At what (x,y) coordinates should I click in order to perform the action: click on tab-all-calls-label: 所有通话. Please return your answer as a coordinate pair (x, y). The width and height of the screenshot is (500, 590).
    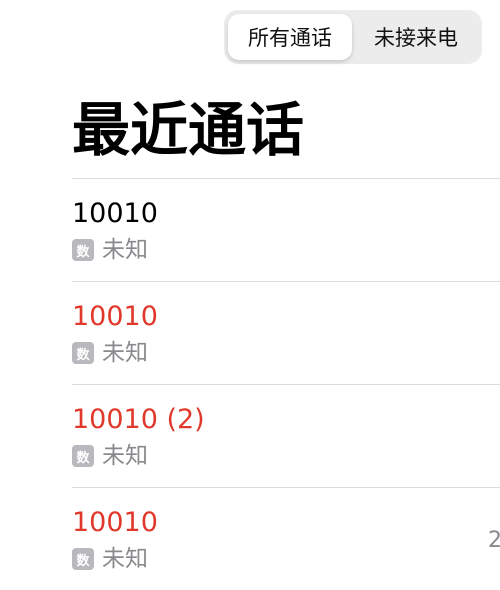
    Looking at the image, I should click on (290, 38).